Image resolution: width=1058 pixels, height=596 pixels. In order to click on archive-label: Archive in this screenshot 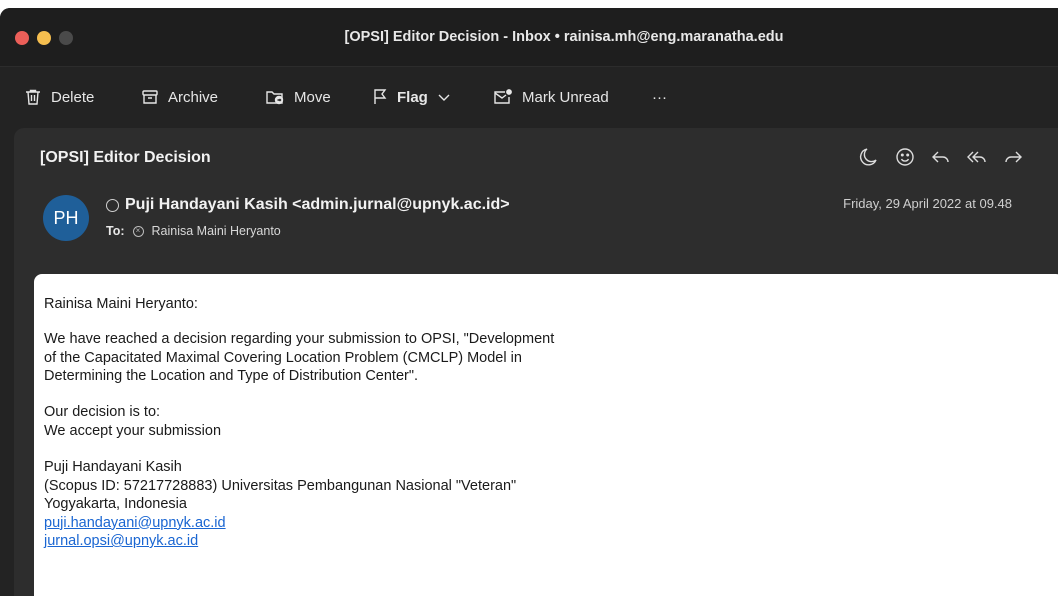, I will do `click(193, 97)`.